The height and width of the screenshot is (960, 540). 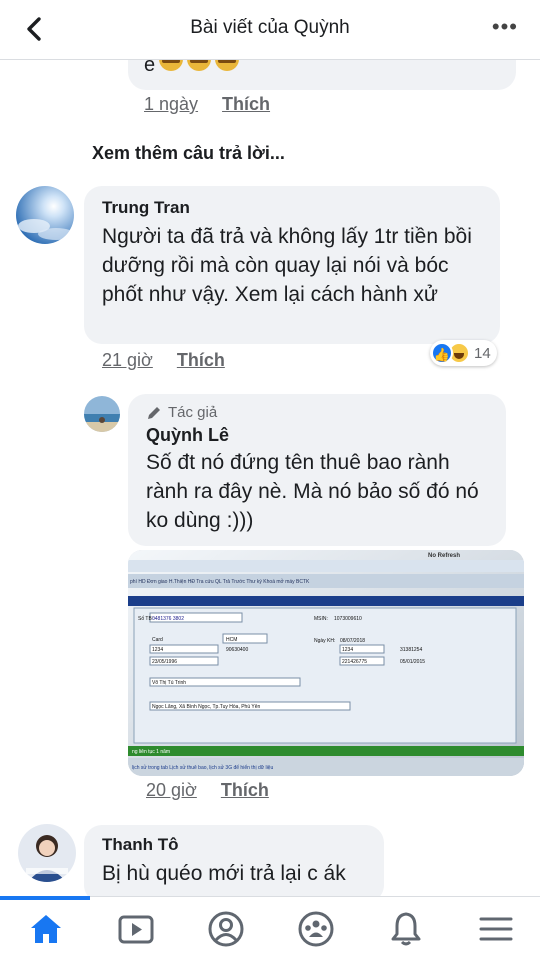 I want to click on photo-province-value: HCM, so click(x=231, y=640).